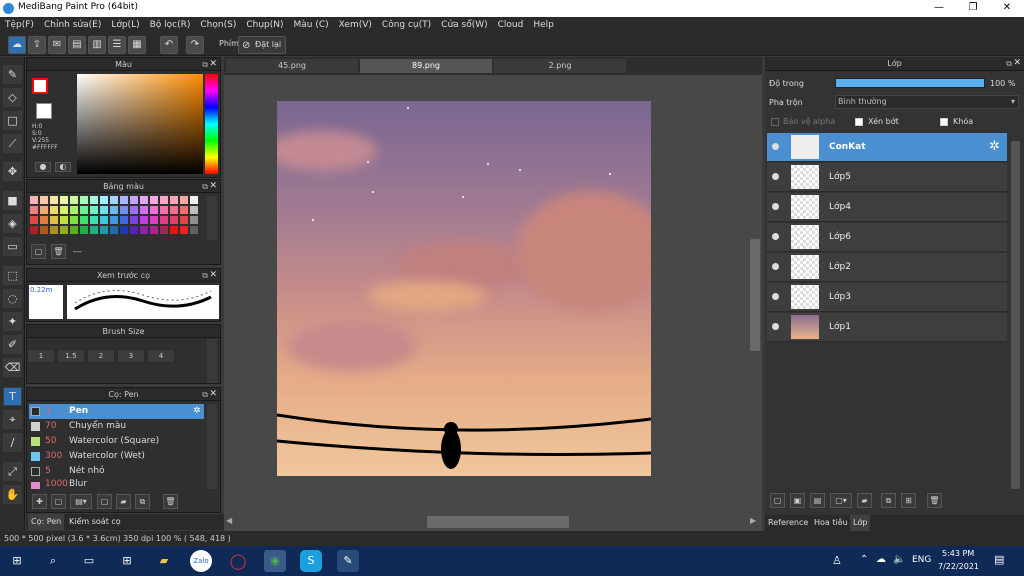 This screenshot has width=1024, height=576. What do you see at coordinates (127, 561) in the screenshot?
I see `store-icon: ⊞` at bounding box center [127, 561].